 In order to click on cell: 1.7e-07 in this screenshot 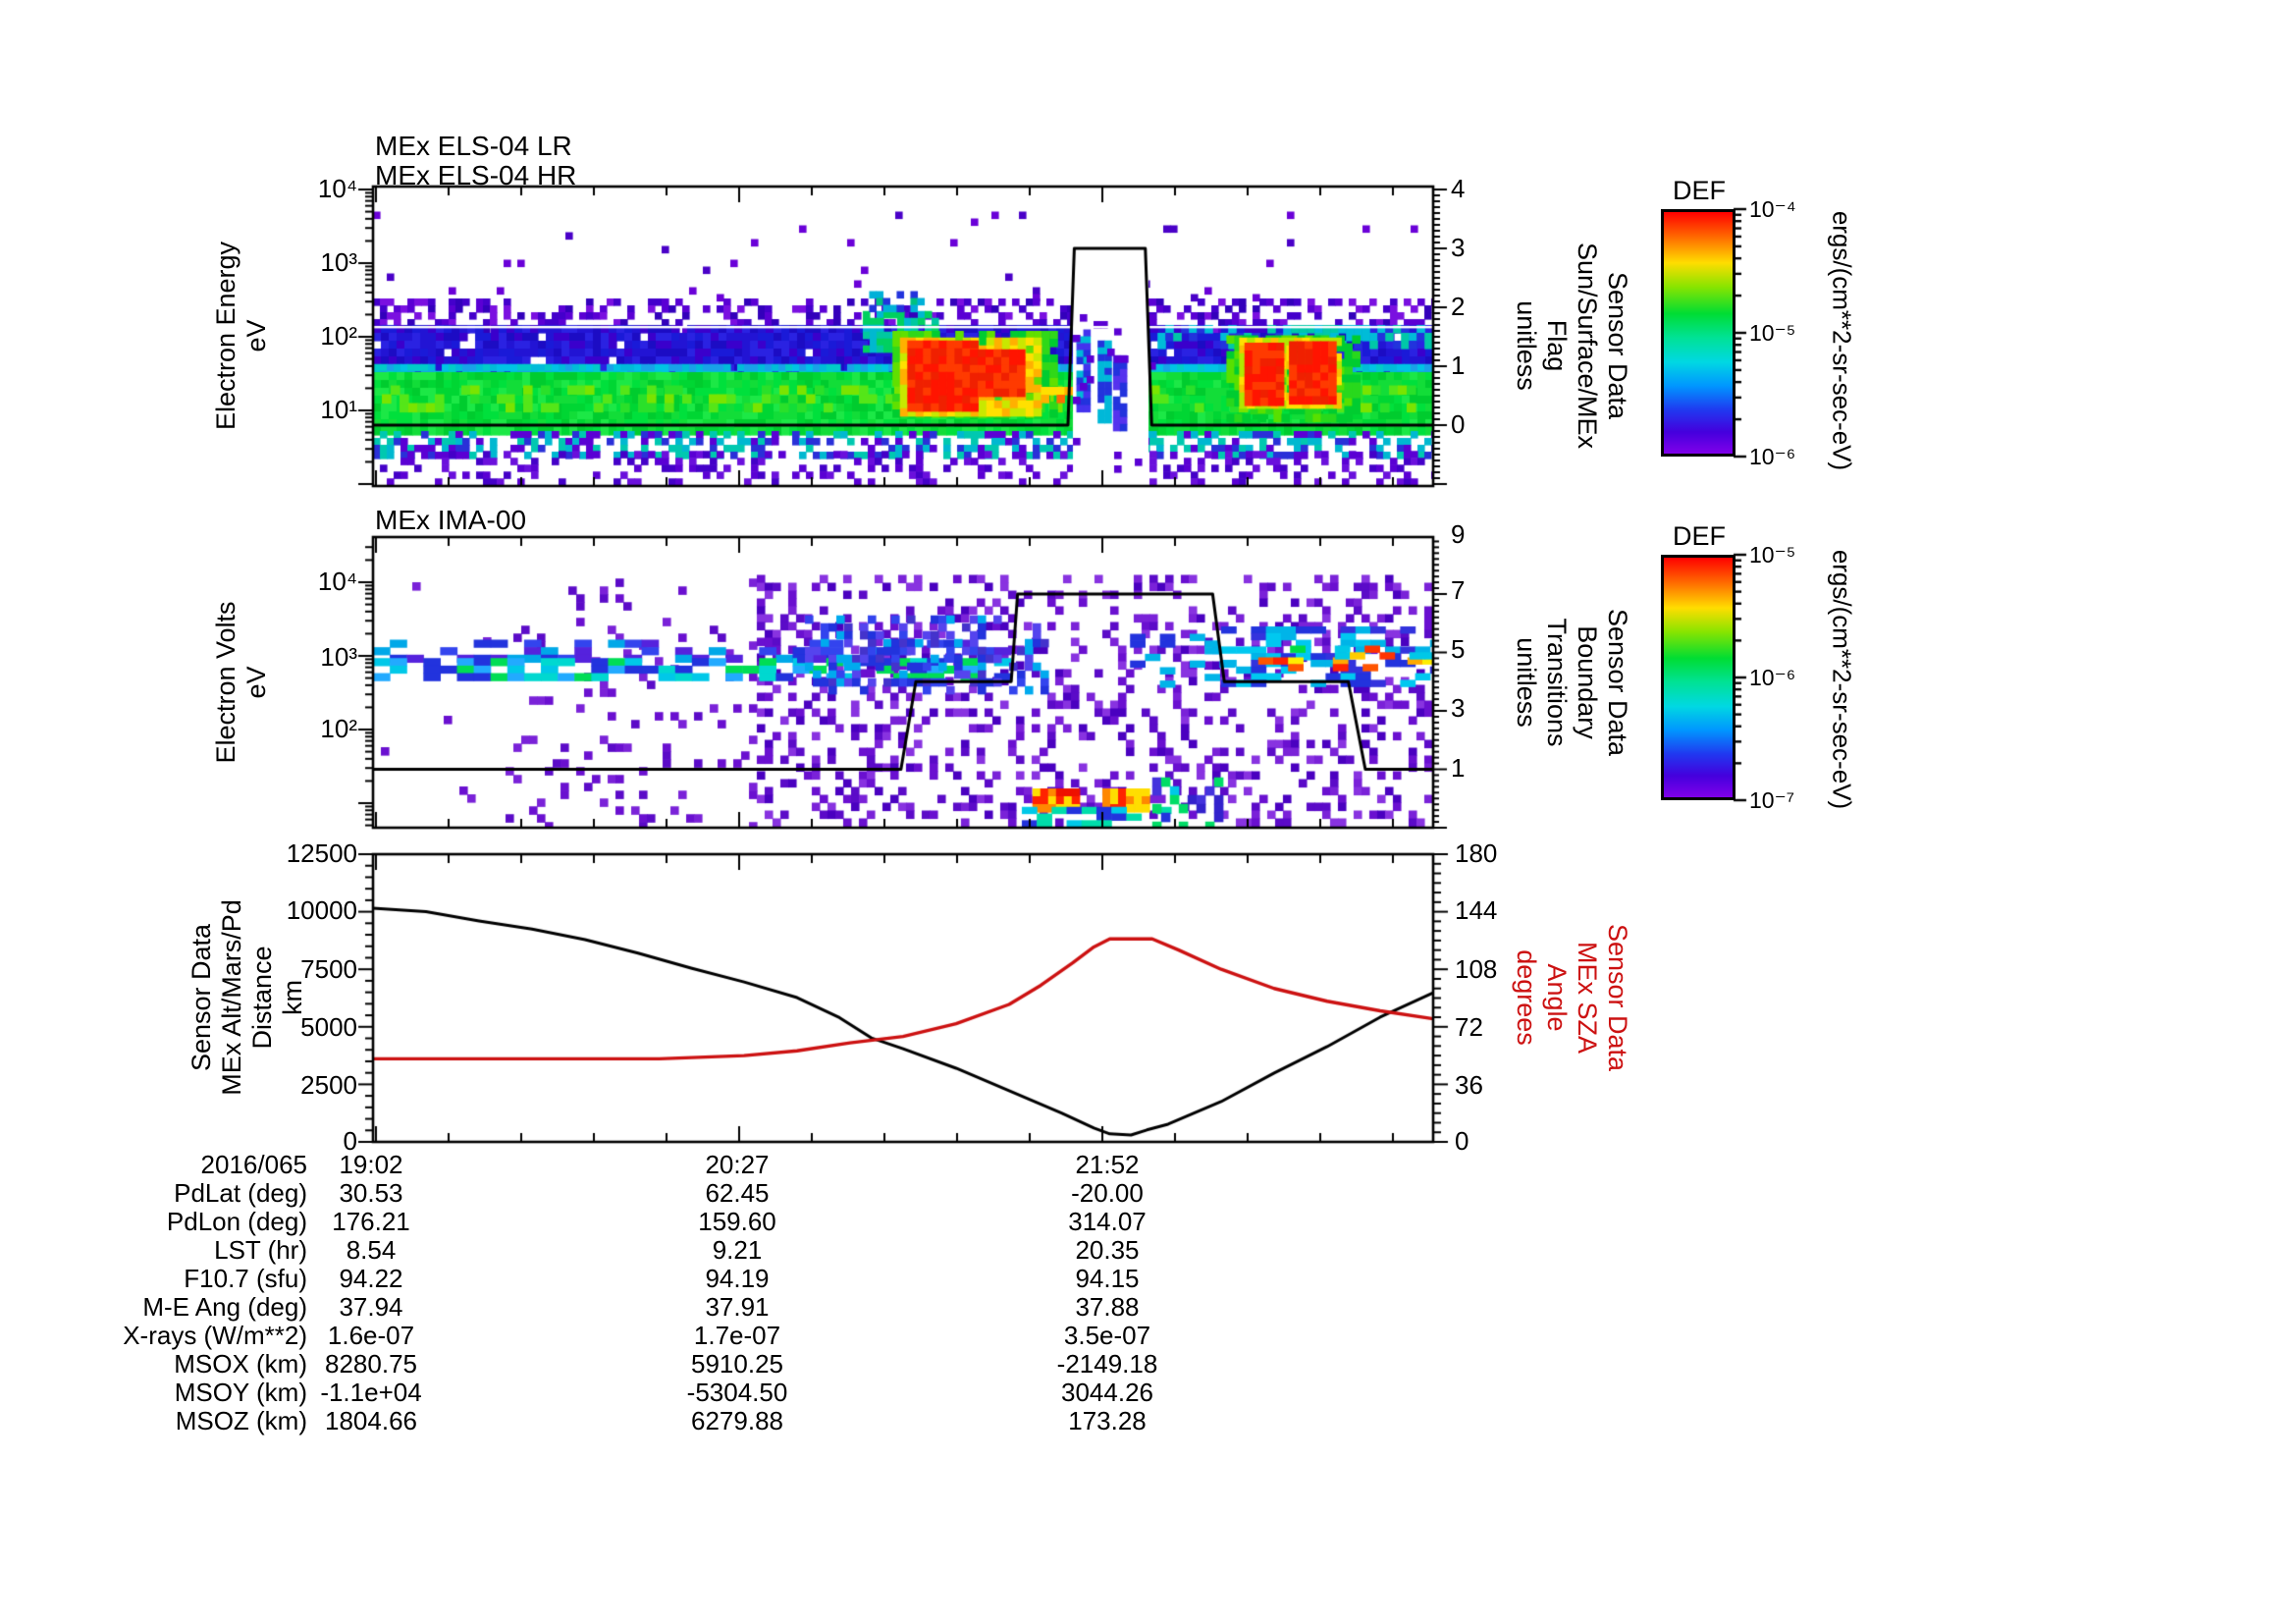, I will do `click(737, 1336)`.